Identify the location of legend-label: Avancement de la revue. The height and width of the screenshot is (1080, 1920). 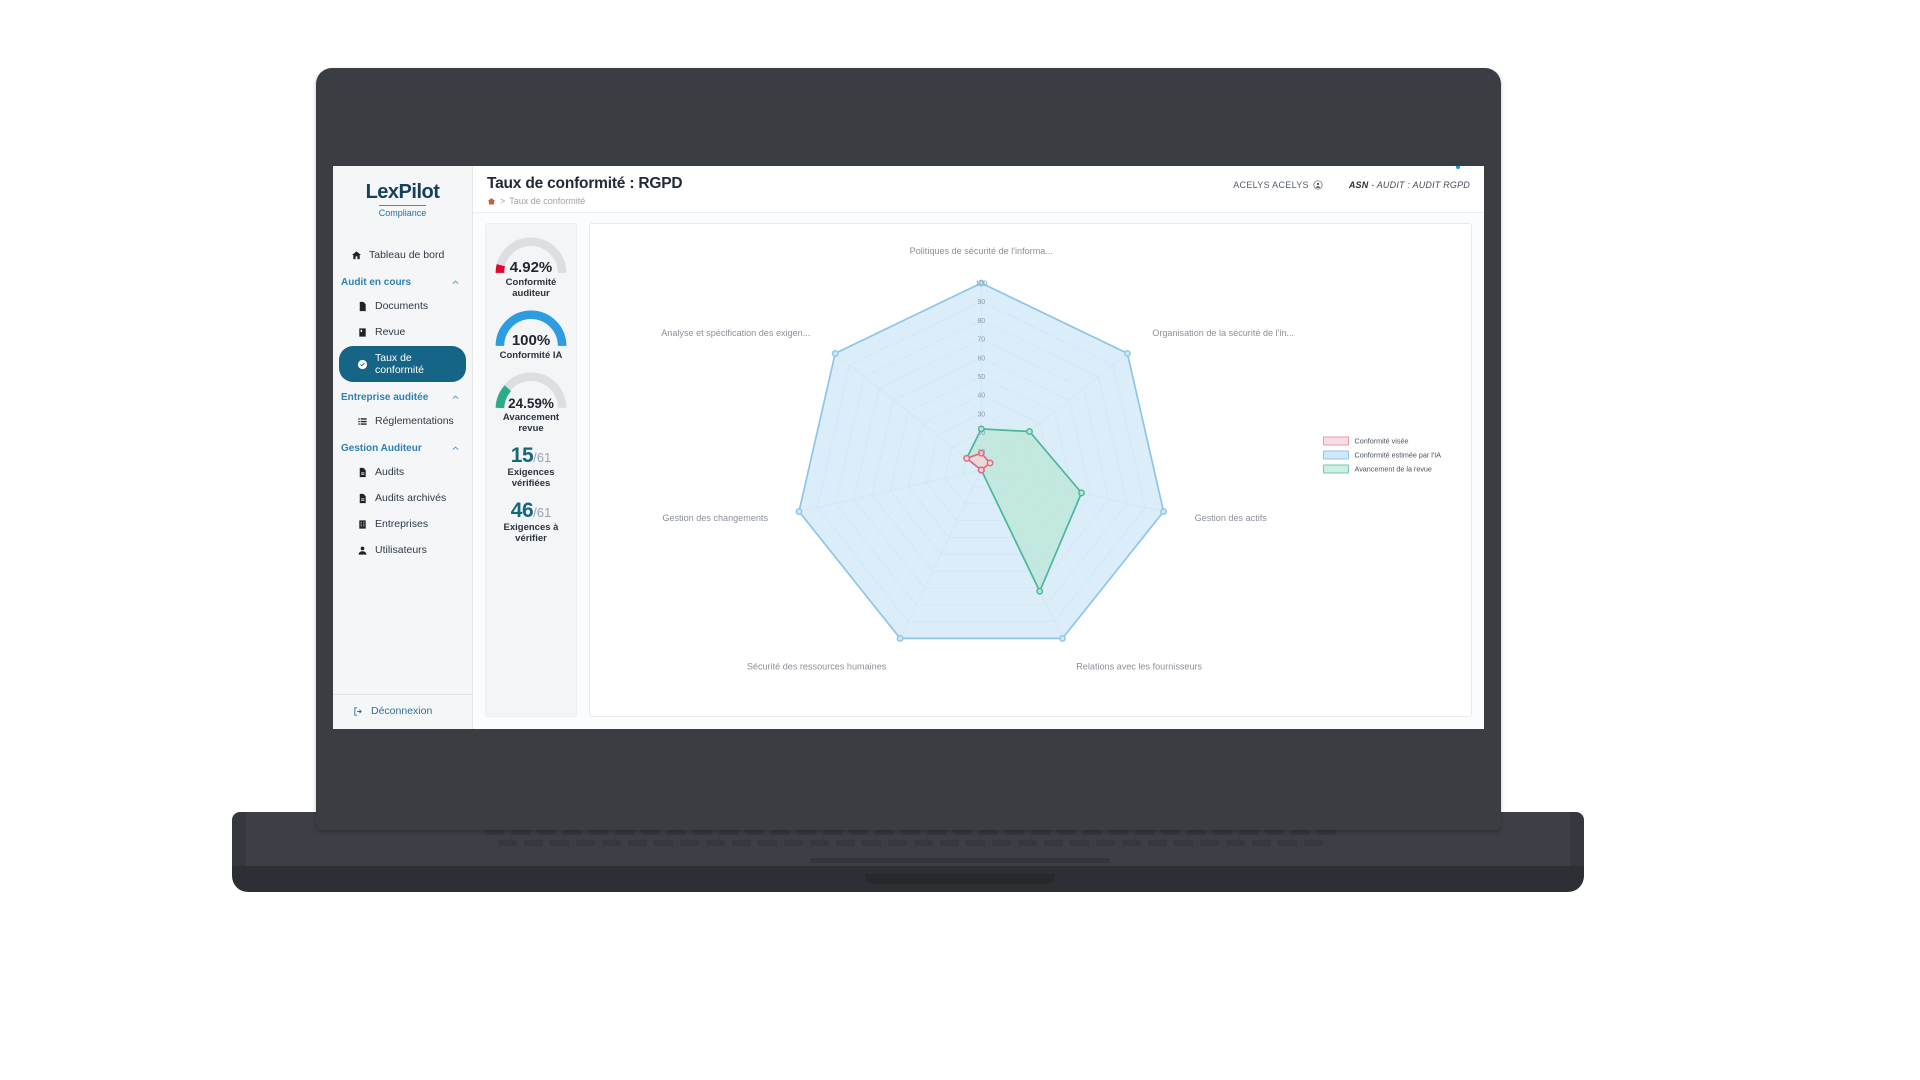
(1393, 469).